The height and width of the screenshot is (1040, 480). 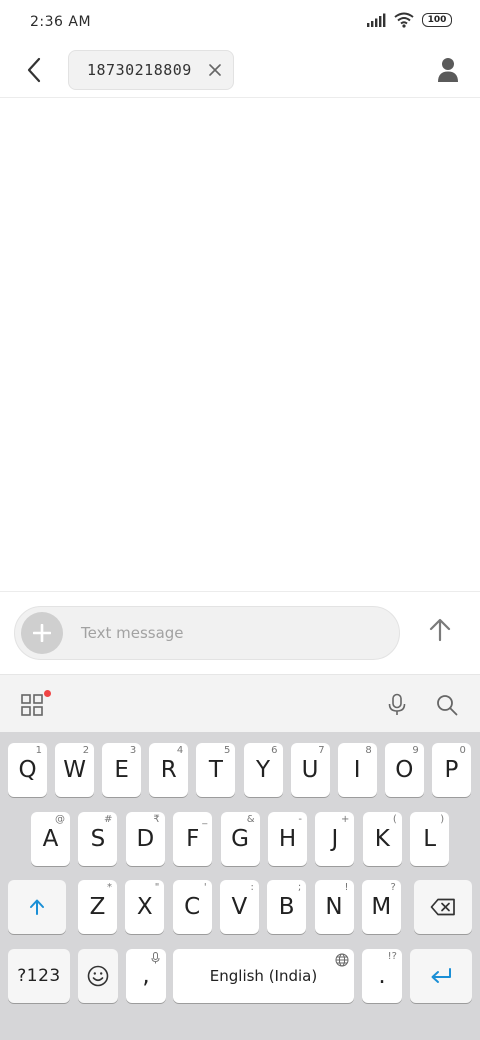 What do you see at coordinates (133, 750) in the screenshot?
I see `key-hint: 3` at bounding box center [133, 750].